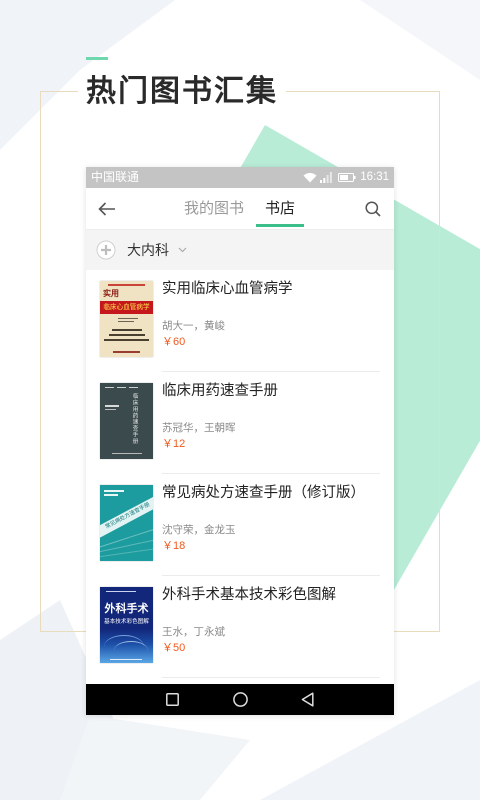  Describe the element at coordinates (240, 525) in the screenshot. I see `book-list-item: 常见病处方速查手册 常见病处方速查手册（修订版） 沈守荣，金龙玉 ￥18` at that location.